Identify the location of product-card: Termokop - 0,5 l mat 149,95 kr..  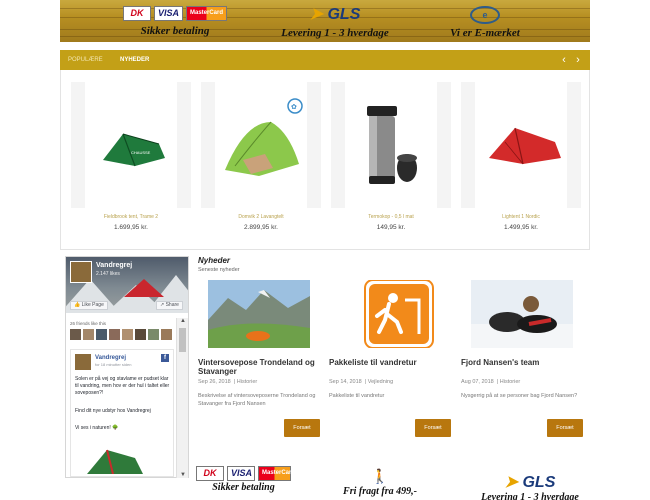
(391, 164).